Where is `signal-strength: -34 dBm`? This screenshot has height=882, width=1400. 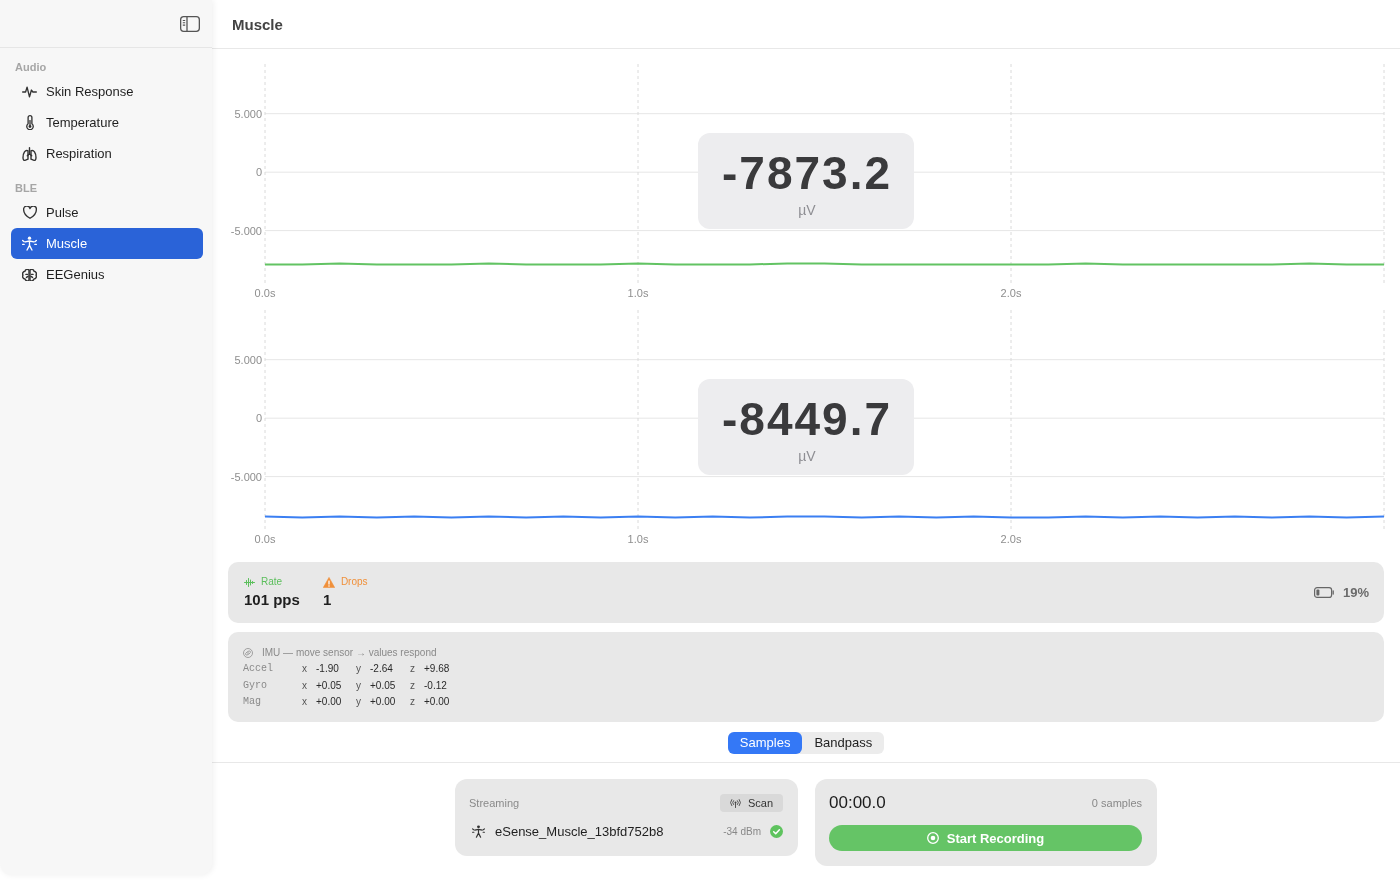 signal-strength: -34 dBm is located at coordinates (742, 831).